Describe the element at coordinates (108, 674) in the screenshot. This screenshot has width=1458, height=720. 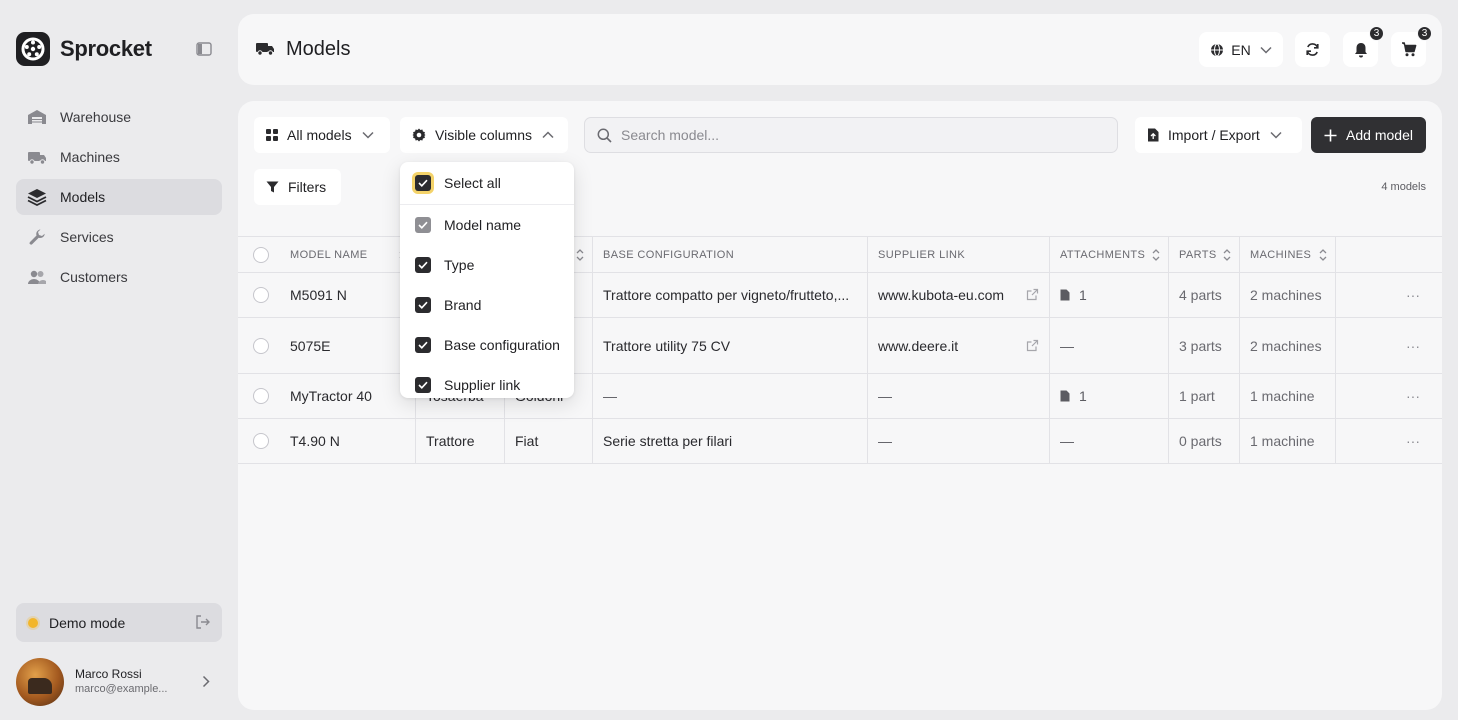
I see `user-name: Marco Rossi` at that location.